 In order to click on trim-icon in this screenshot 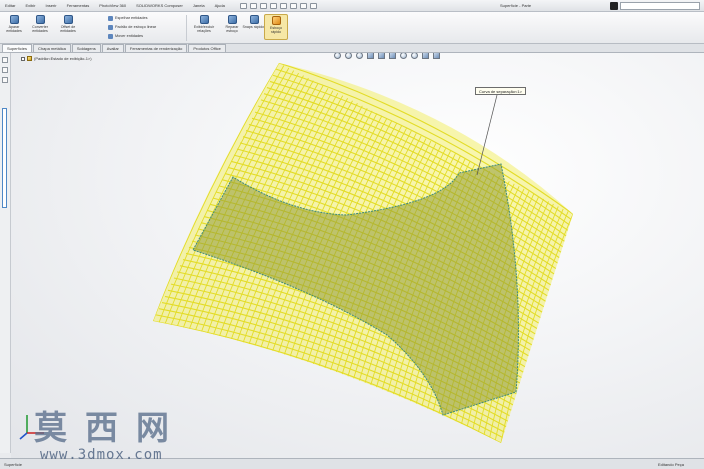, I will do `click(14, 19)`.